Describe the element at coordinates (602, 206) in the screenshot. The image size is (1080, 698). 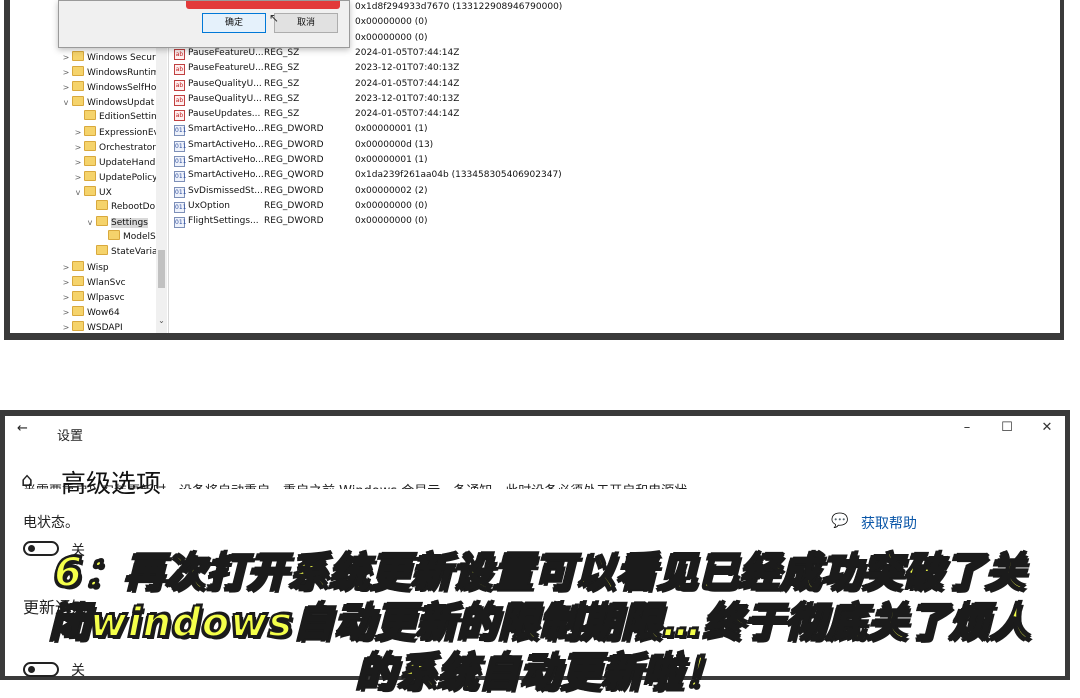
I see `registry-value-row: 011 UxOption REG_DWORD 0x00000000 (0)` at that location.